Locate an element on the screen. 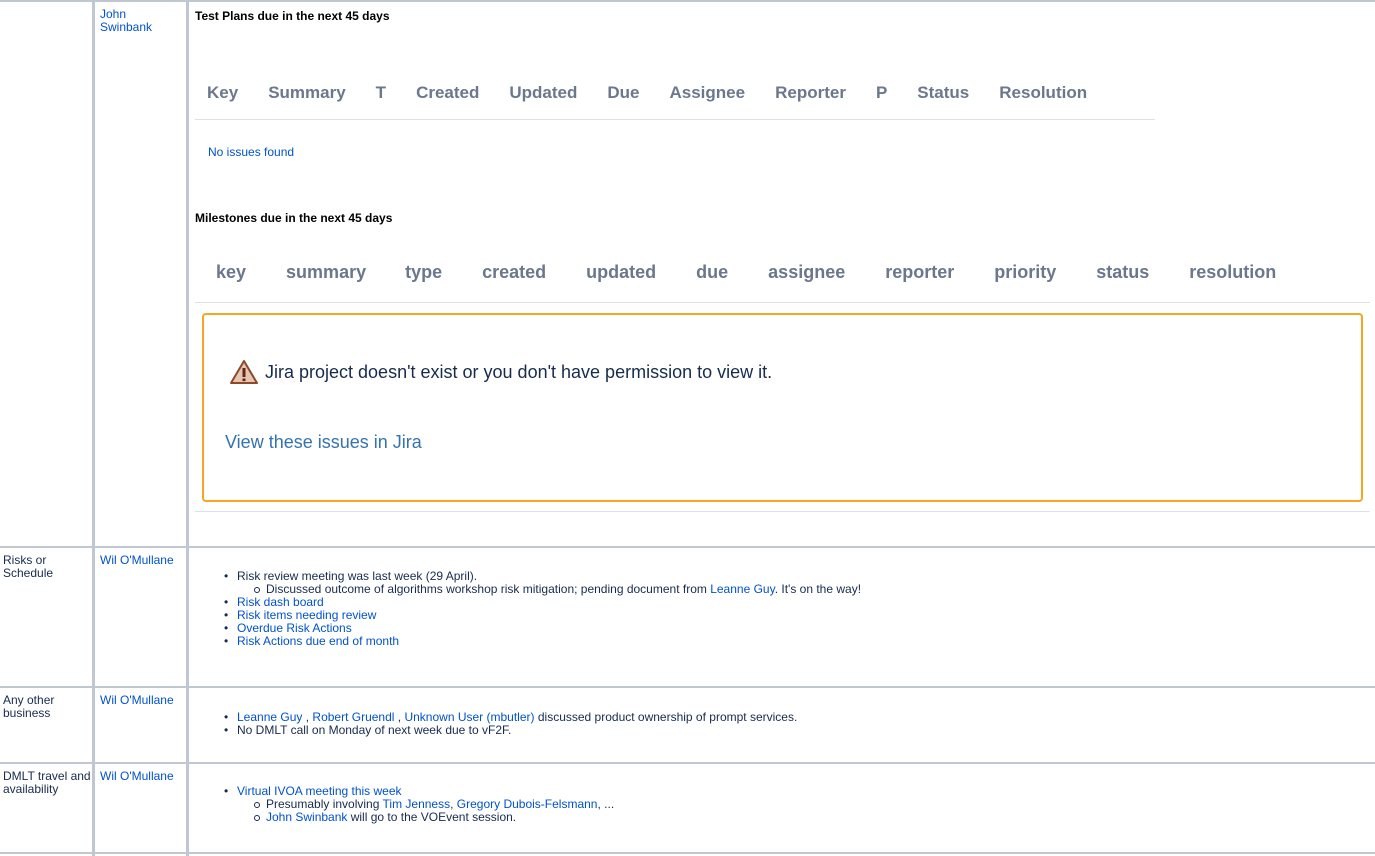 This screenshot has width=1375, height=856. column-header-created: Created is located at coordinates (447, 93).